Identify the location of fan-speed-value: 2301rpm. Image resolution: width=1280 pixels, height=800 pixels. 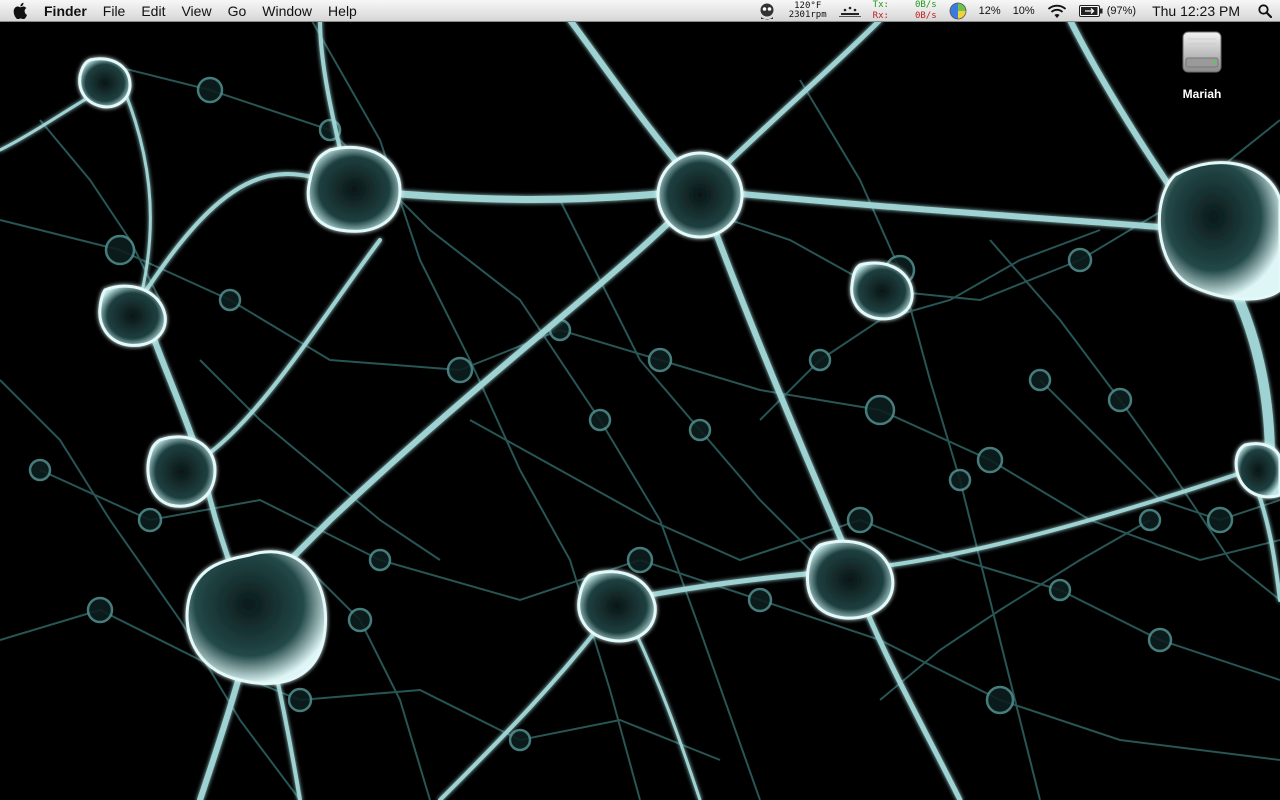
(807, 15).